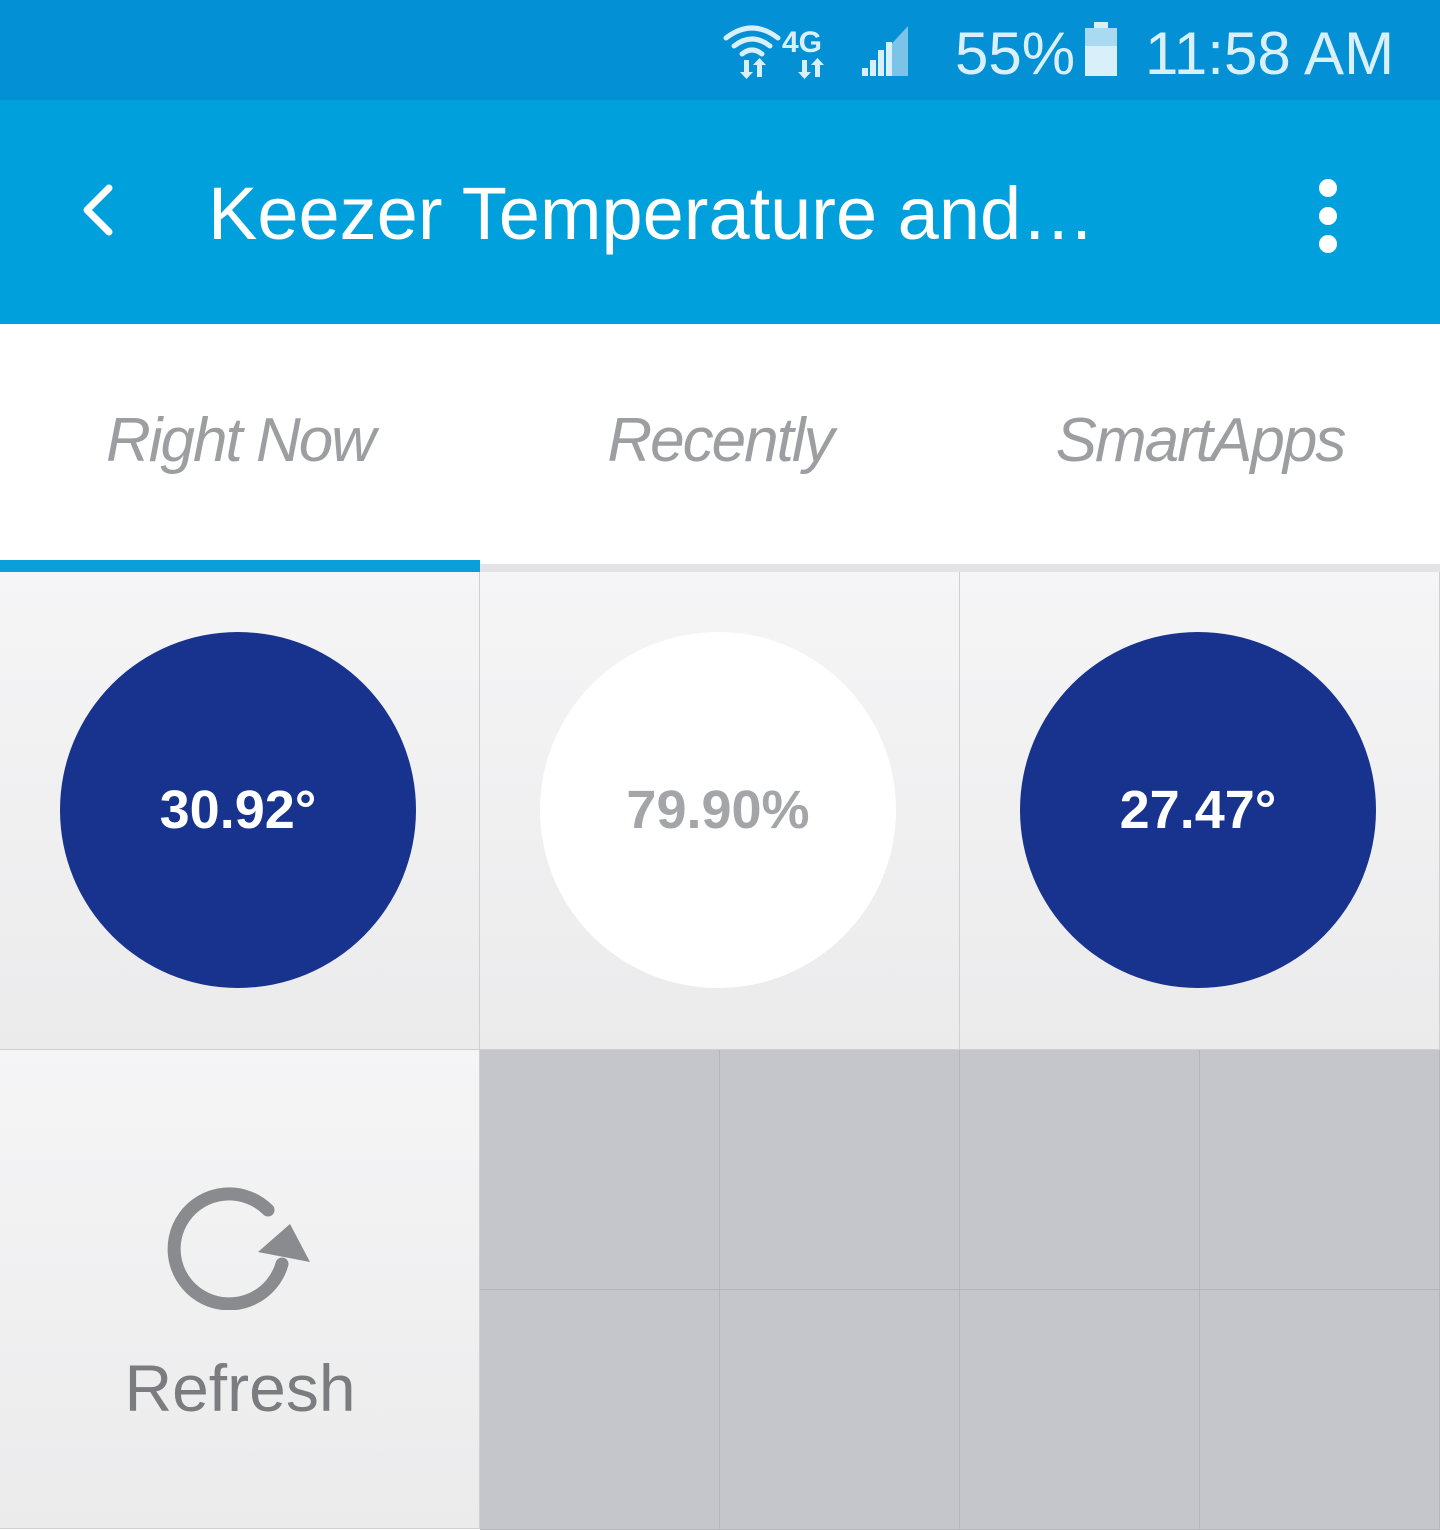 This screenshot has height=1530, width=1440. Describe the element at coordinates (752, 41) in the screenshot. I see `wifi-icon` at that location.